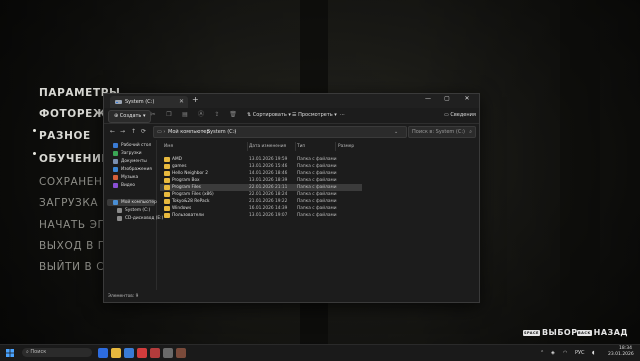 The width and height of the screenshot is (640, 361). I want to click on windows-start-icon, so click(10, 353).